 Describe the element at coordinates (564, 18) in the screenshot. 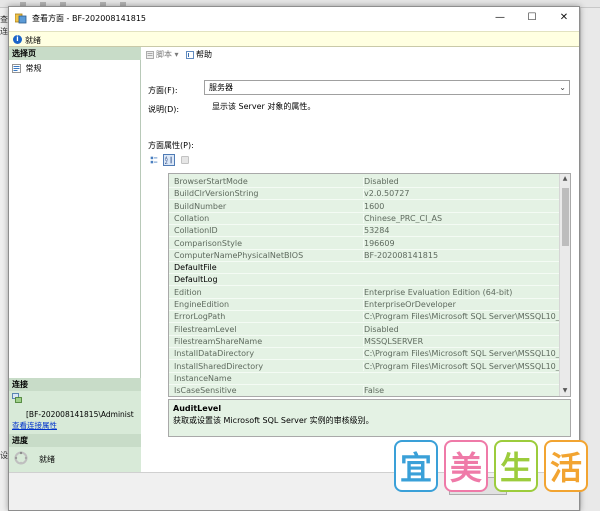

I see `close-button: ✕` at that location.